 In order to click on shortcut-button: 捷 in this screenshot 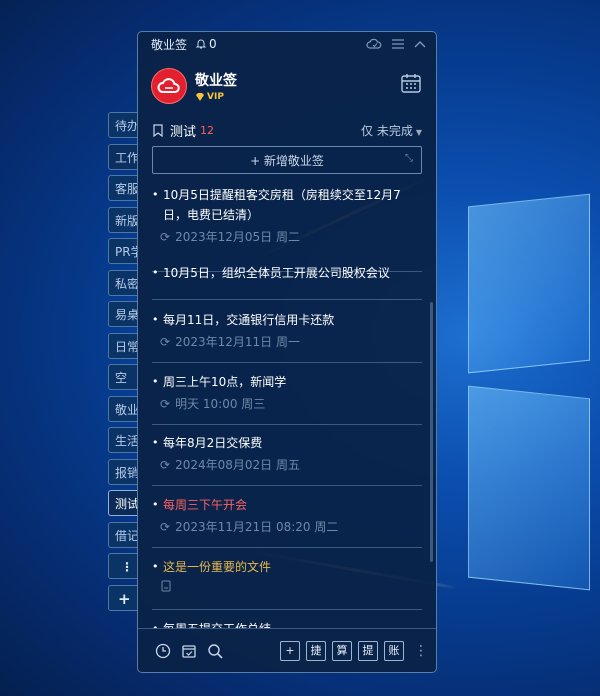, I will do `click(316, 650)`.